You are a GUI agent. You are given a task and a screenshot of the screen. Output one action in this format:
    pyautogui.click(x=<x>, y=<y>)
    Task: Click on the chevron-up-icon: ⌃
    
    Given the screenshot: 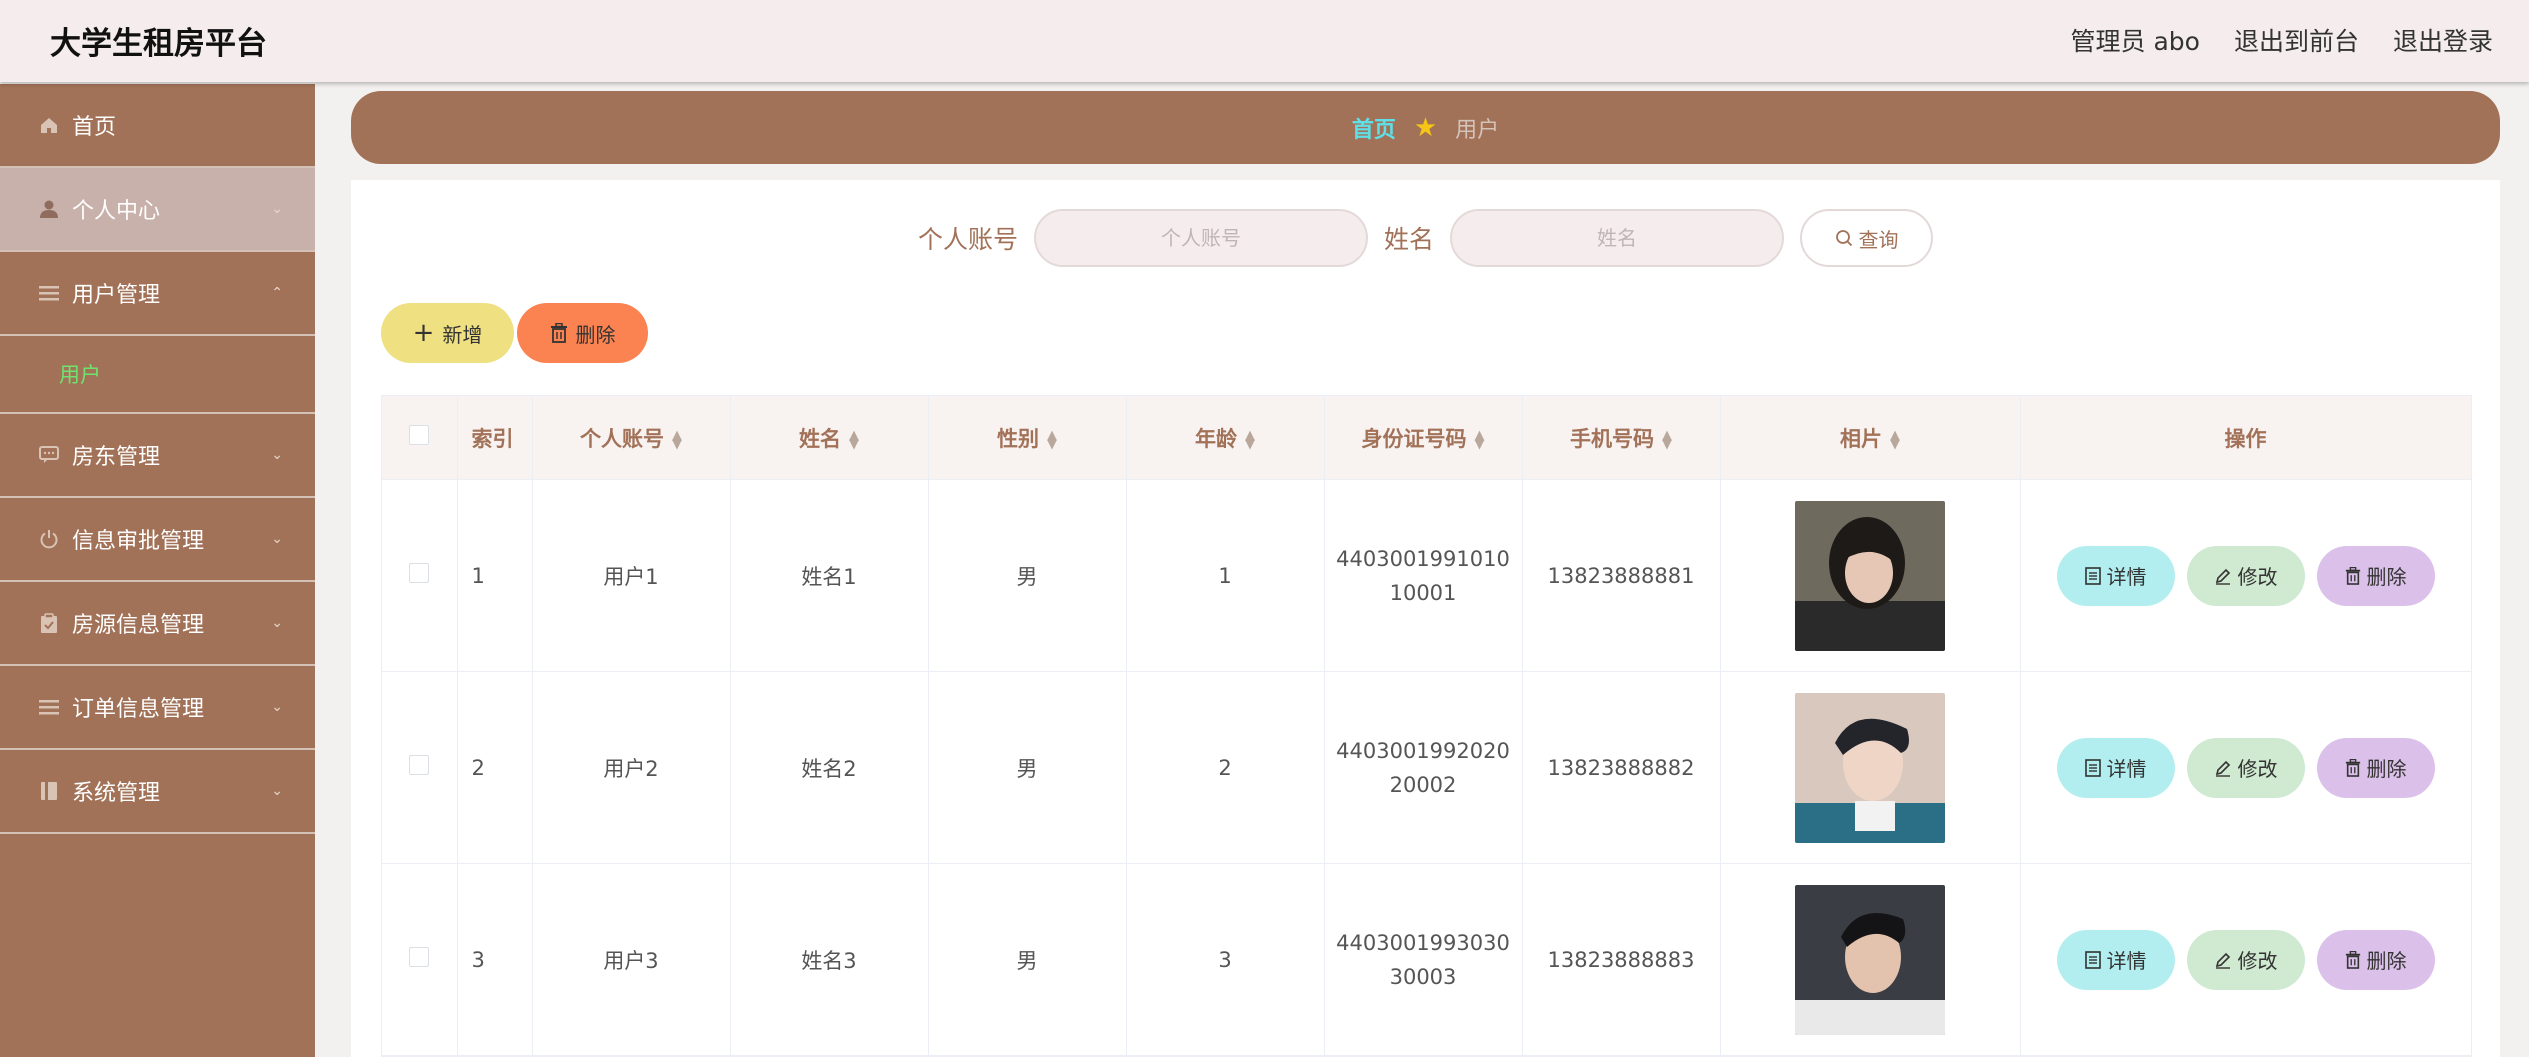 What is the action you would take?
    pyautogui.click(x=277, y=293)
    